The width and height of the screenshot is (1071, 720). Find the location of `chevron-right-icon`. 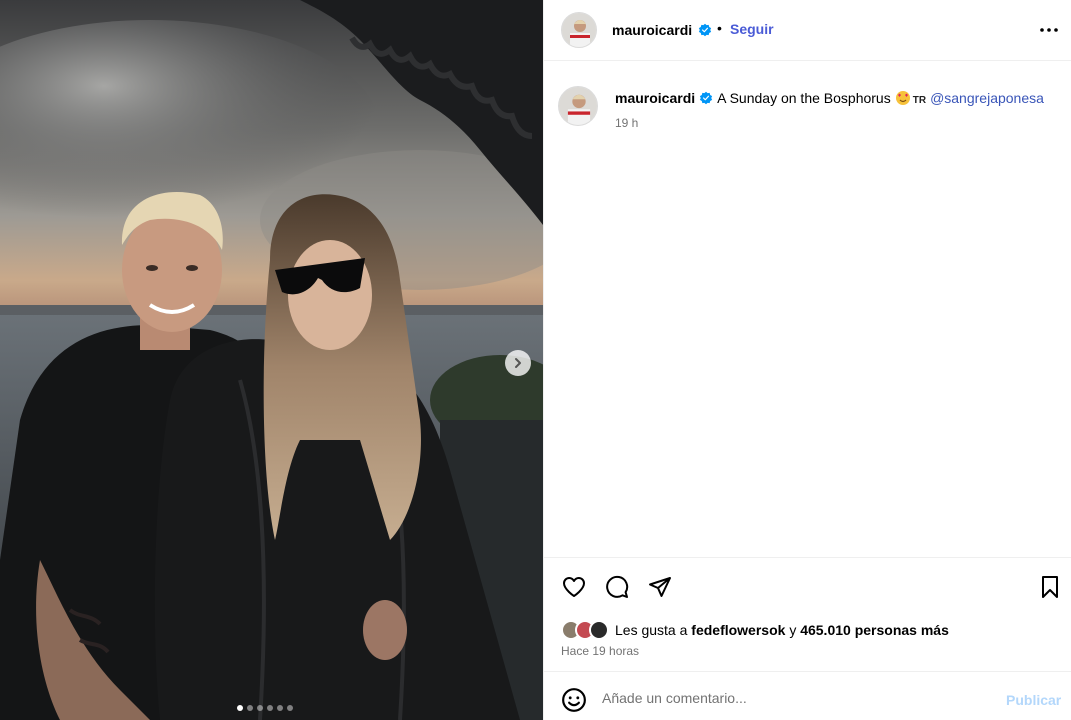

chevron-right-icon is located at coordinates (518, 363).